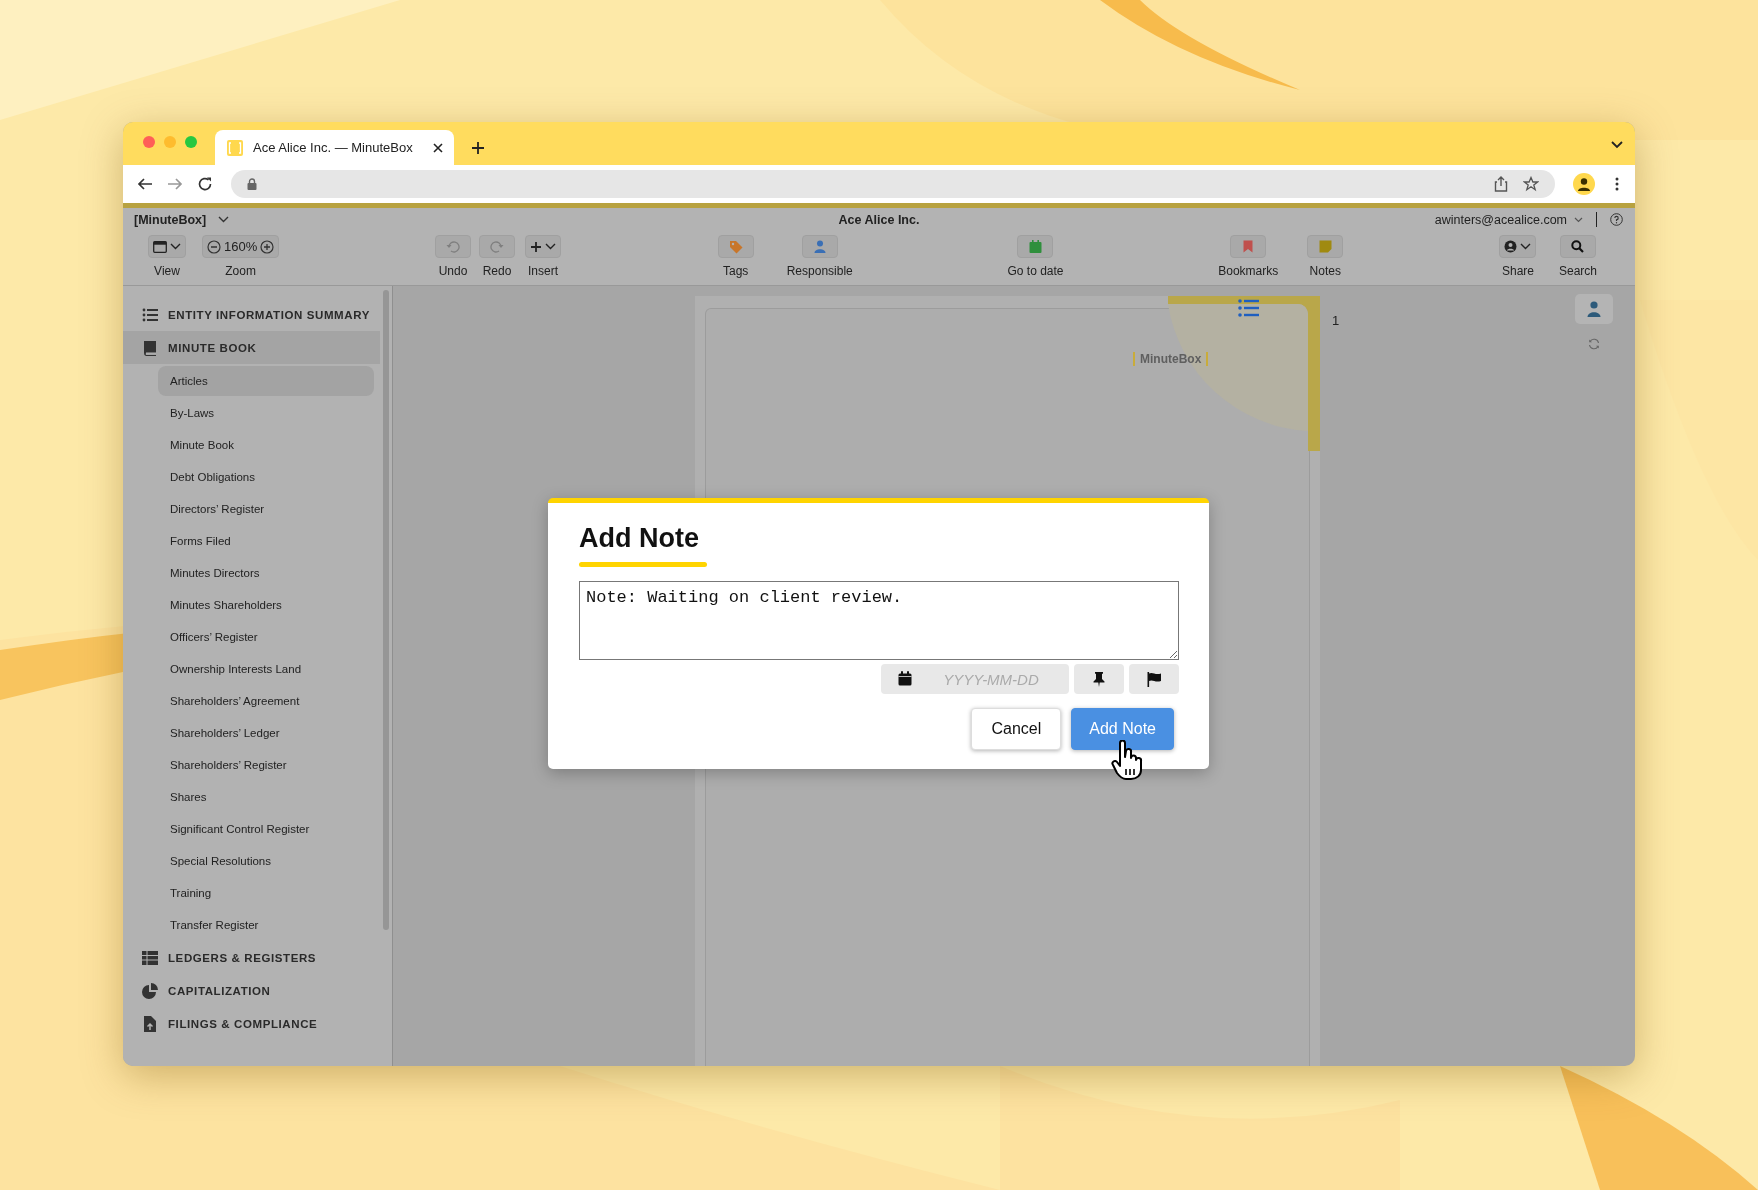 This screenshot has width=1758, height=1190. I want to click on toolbar-label: Redo, so click(497, 271).